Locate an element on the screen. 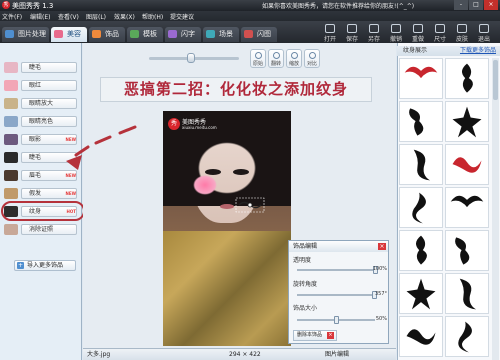 This screenshot has height=360, width=500. compare-button: 对比 is located at coordinates (312, 58).